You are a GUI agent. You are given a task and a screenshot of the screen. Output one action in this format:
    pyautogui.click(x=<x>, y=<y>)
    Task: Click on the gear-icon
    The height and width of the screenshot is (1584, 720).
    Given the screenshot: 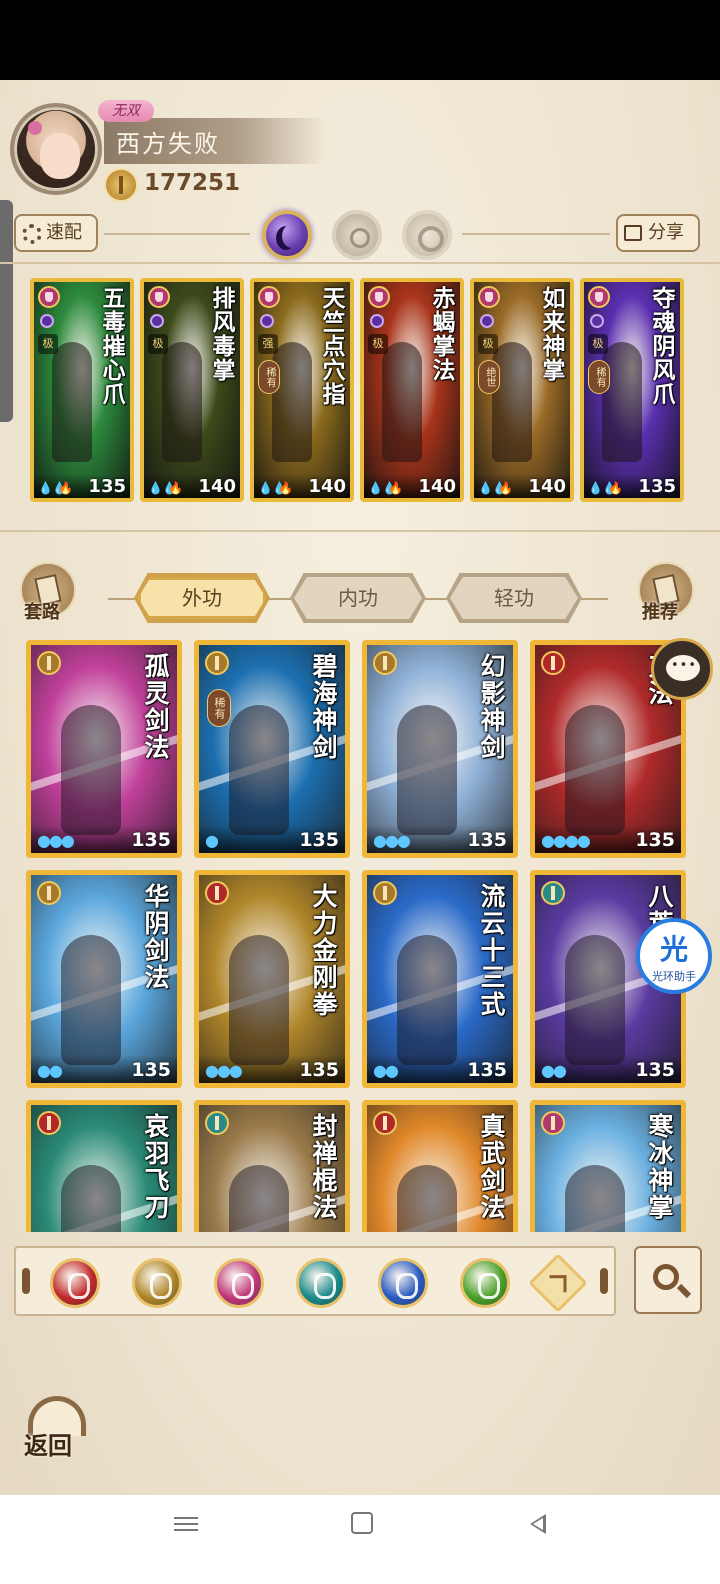 What is the action you would take?
    pyautogui.click(x=32, y=234)
    